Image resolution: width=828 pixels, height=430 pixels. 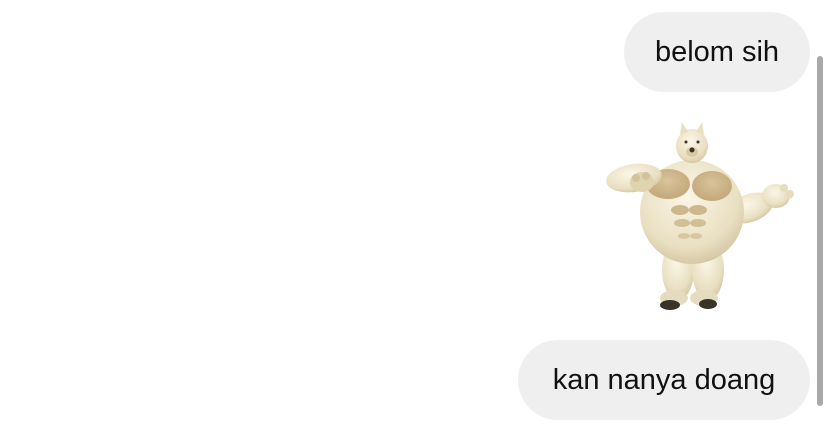 I want to click on bear-sticker-icon, so click(x=700, y=216).